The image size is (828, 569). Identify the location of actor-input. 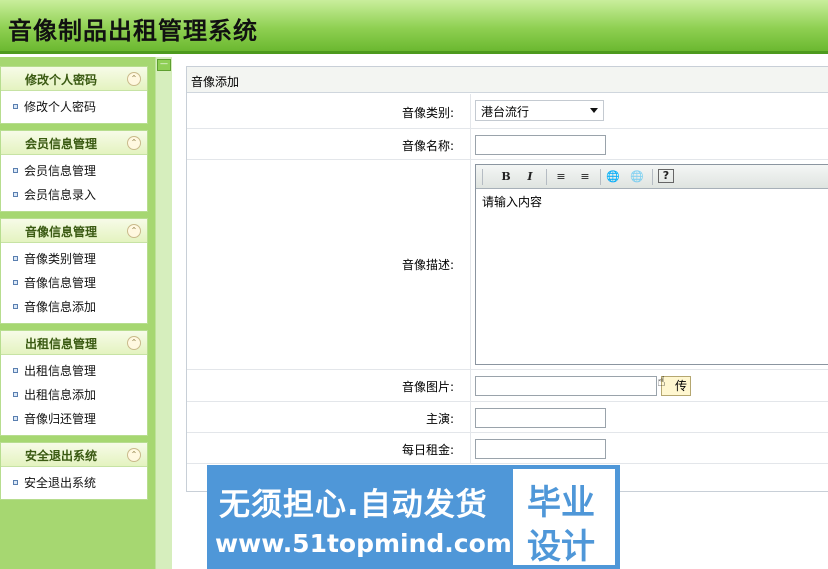
(540, 418).